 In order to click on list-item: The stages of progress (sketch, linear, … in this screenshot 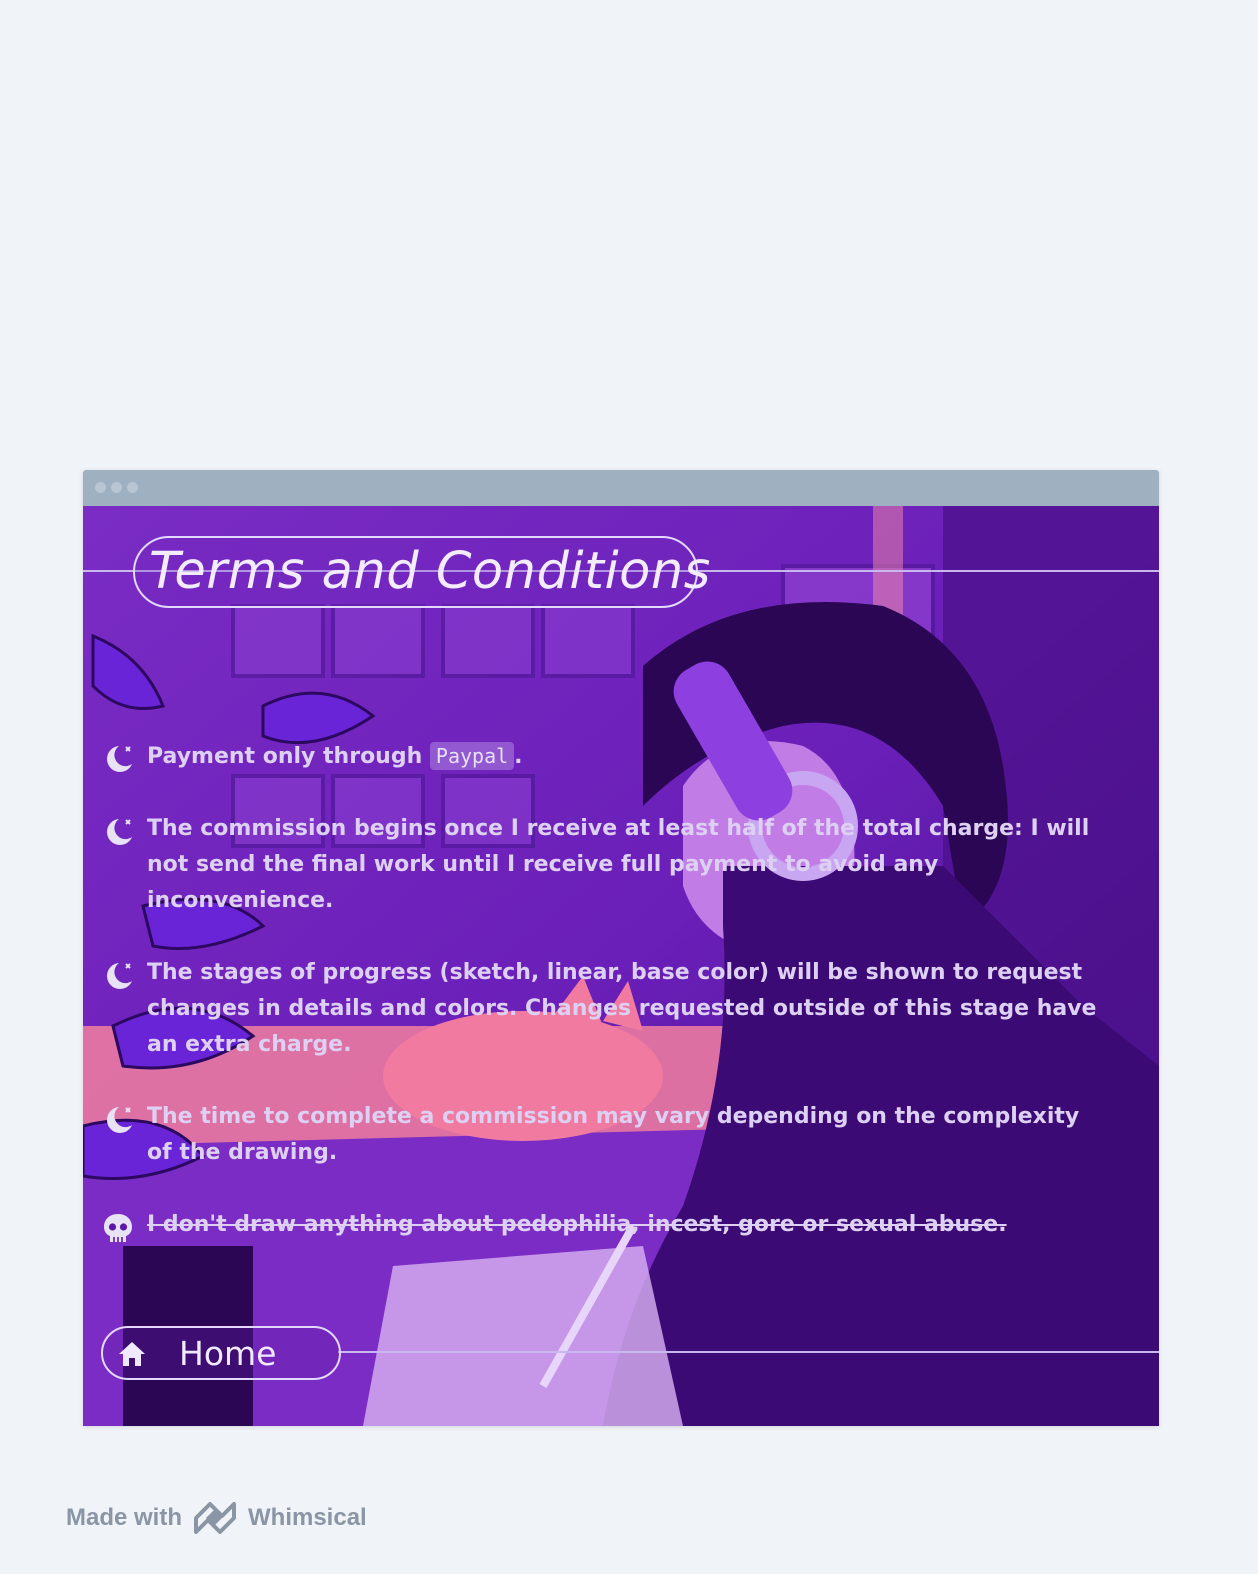, I will do `click(606, 1009)`.